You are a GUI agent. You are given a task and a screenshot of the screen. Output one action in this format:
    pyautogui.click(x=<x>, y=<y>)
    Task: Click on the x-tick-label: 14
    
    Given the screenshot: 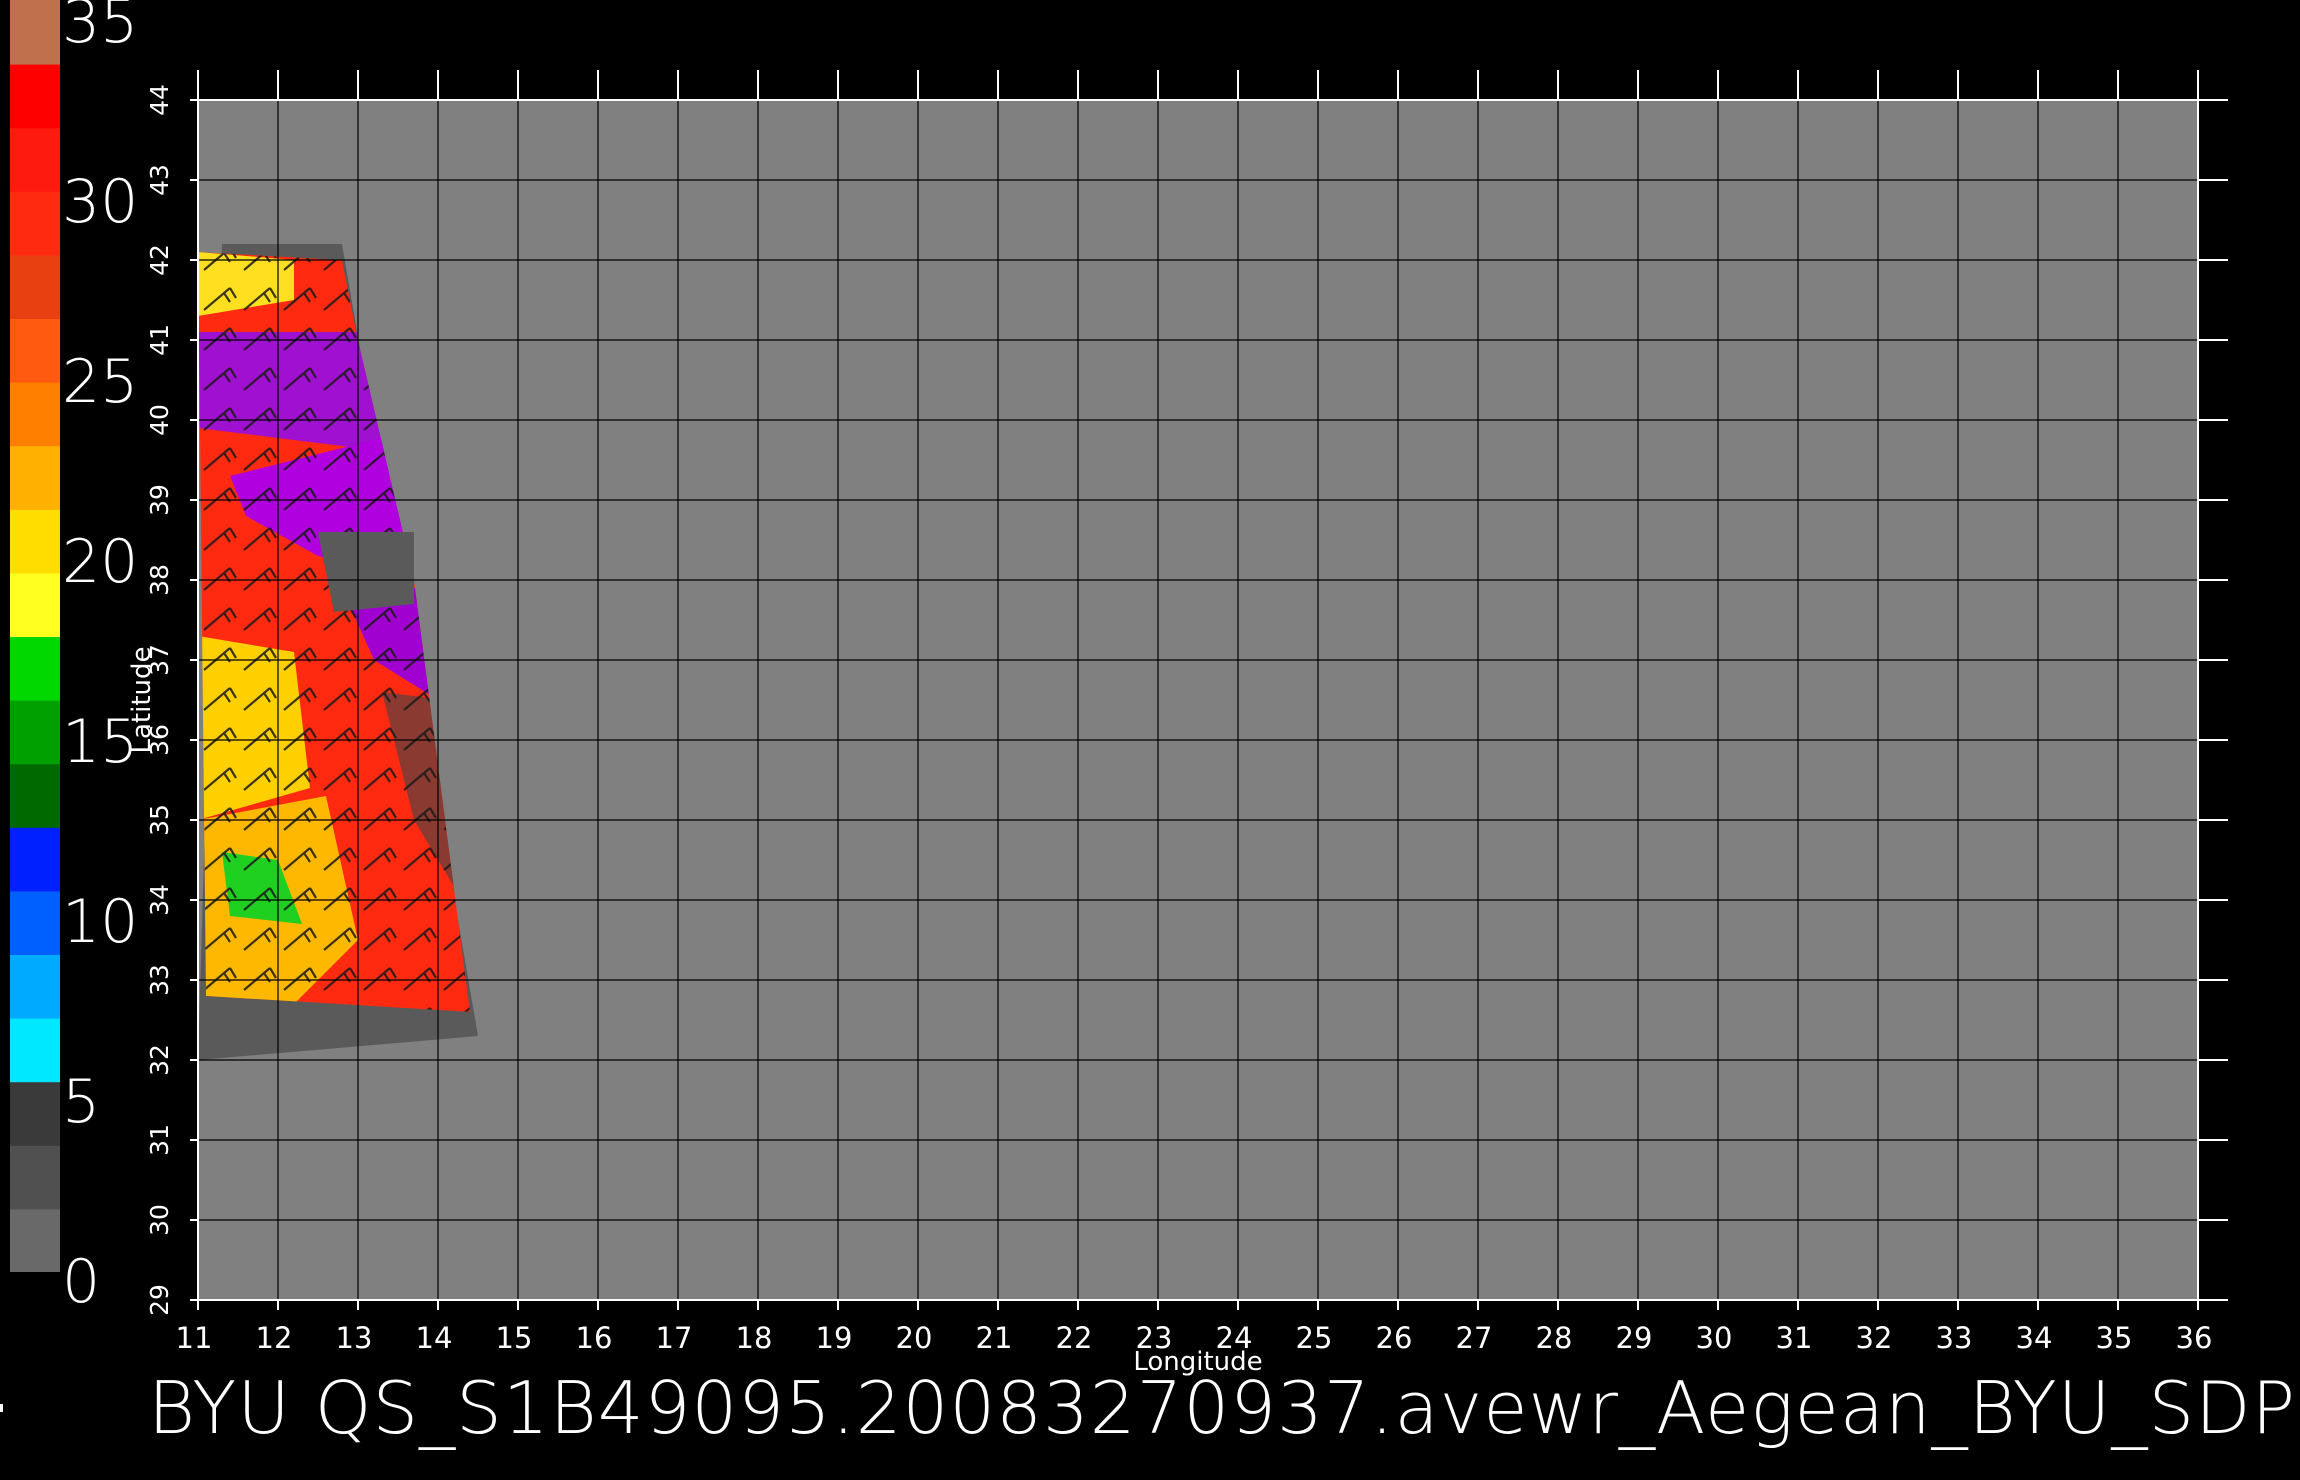 What is the action you would take?
    pyautogui.click(x=434, y=1338)
    